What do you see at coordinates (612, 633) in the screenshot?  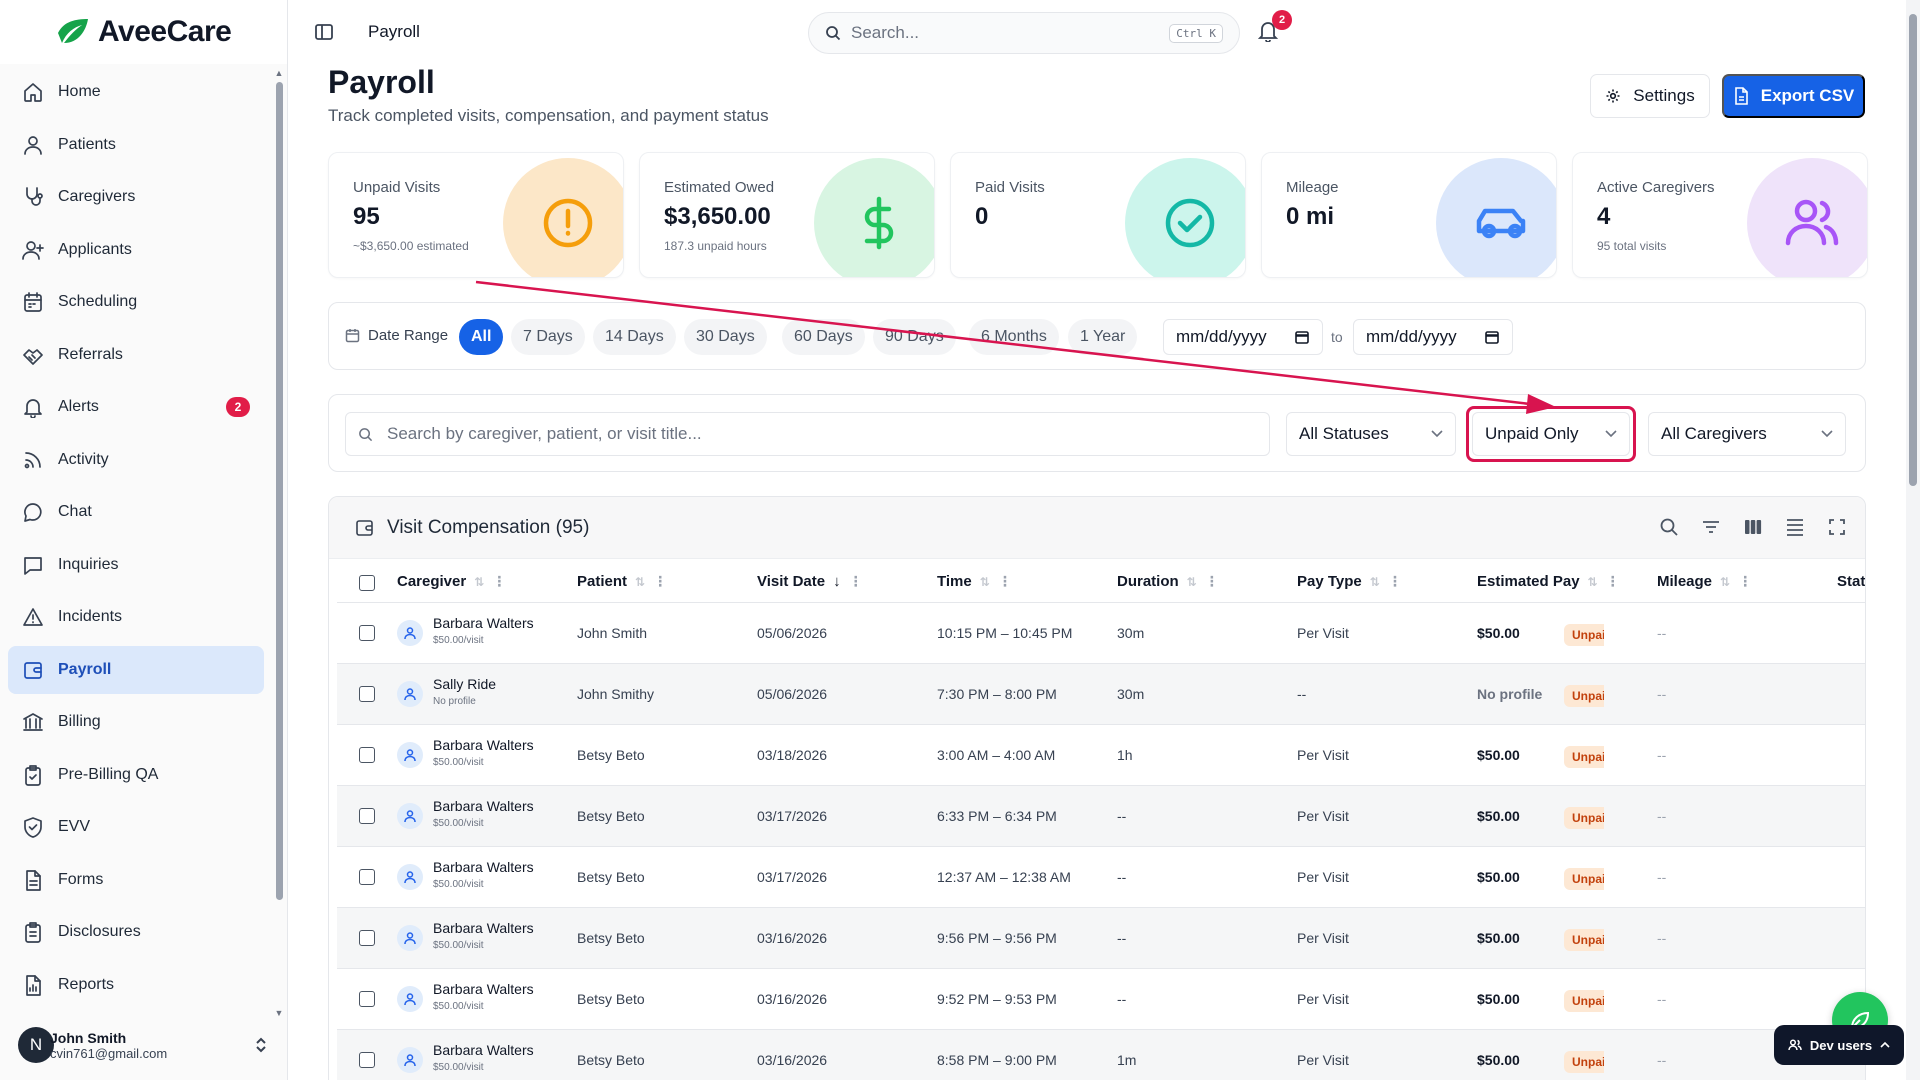 I see `patient-name: John Smith` at bounding box center [612, 633].